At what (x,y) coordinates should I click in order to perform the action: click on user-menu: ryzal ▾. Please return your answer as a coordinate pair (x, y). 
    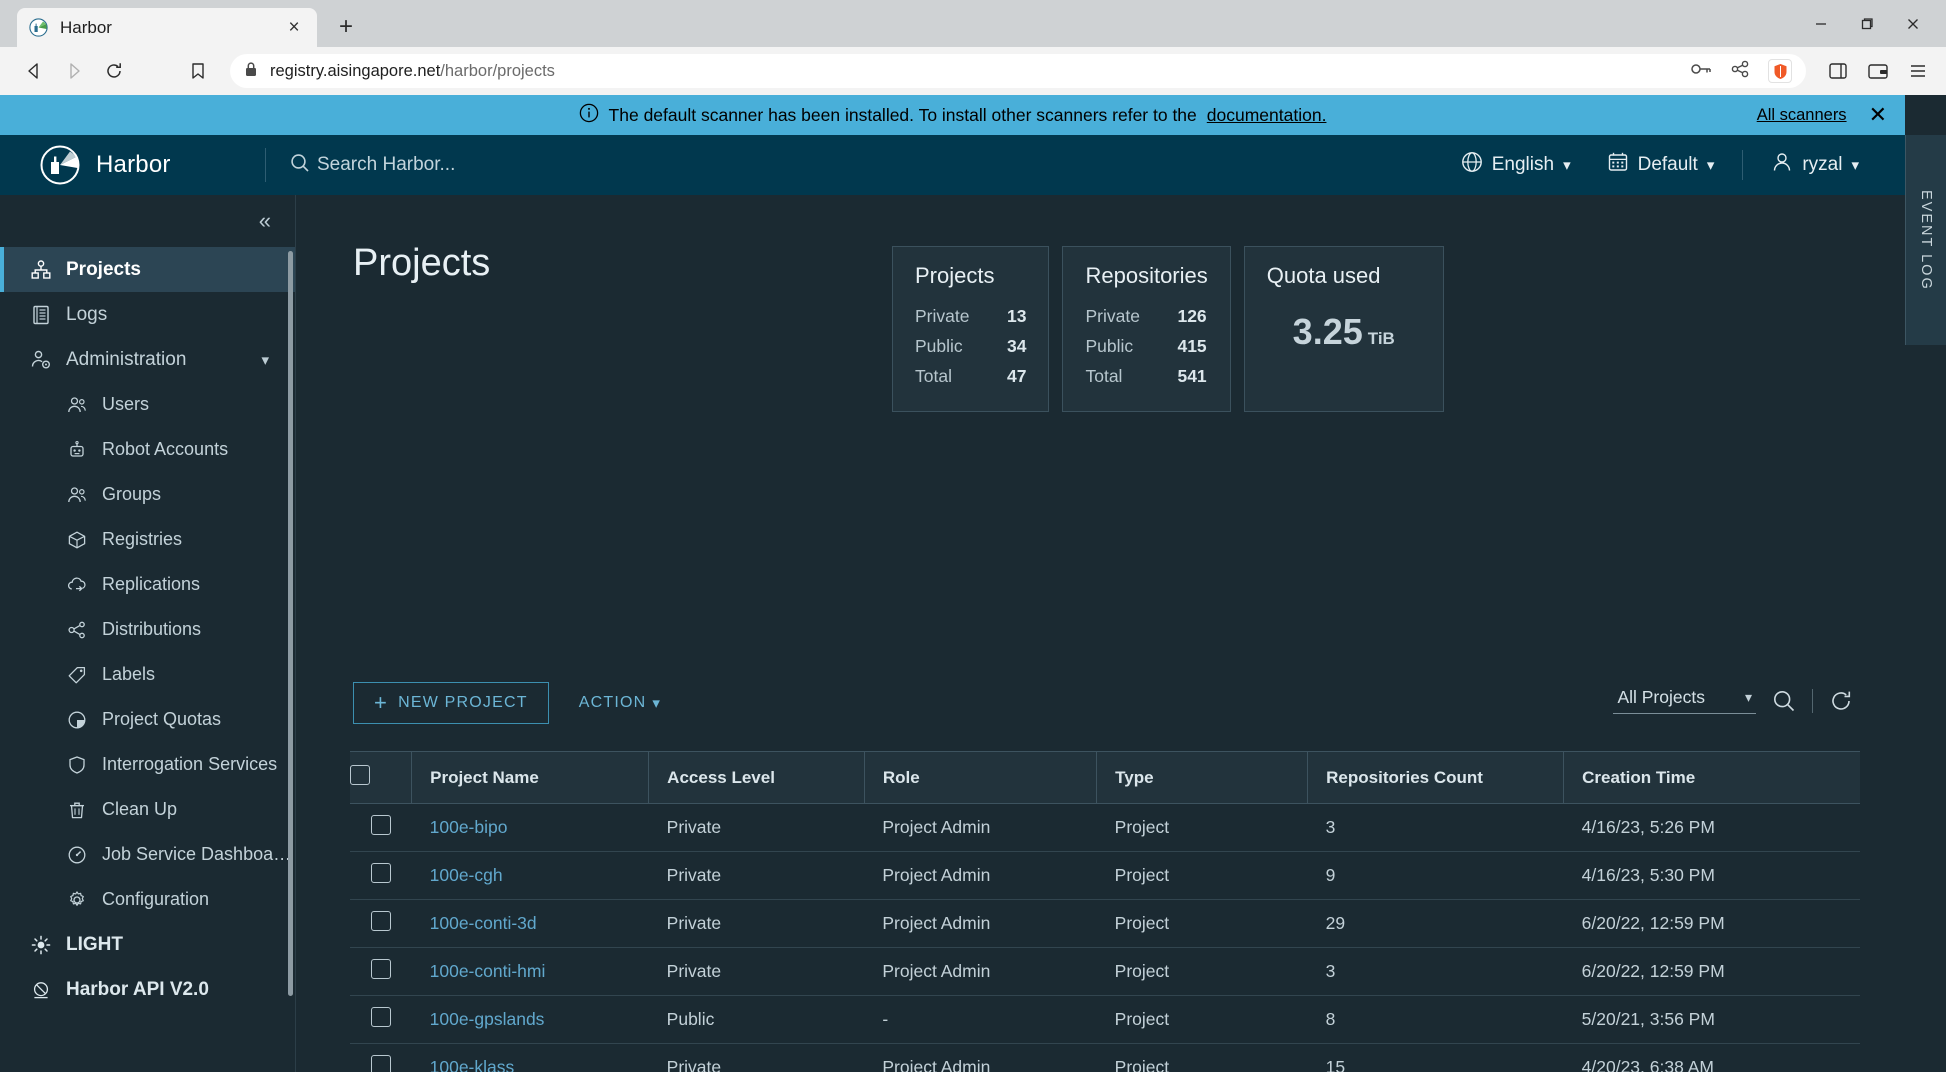
    Looking at the image, I should click on (1815, 165).